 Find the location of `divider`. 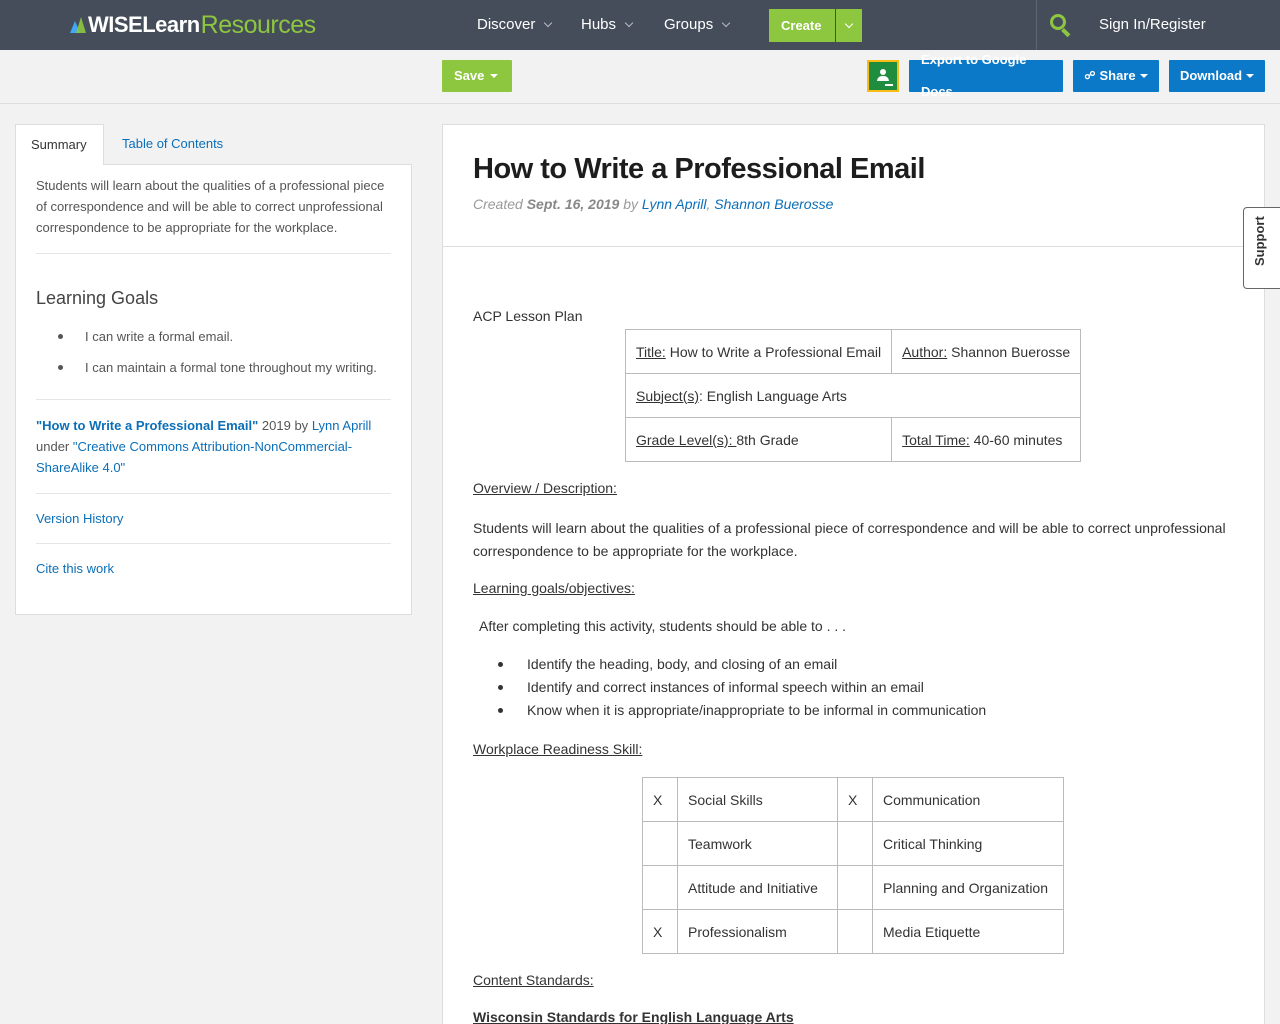

divider is located at coordinates (853, 246).